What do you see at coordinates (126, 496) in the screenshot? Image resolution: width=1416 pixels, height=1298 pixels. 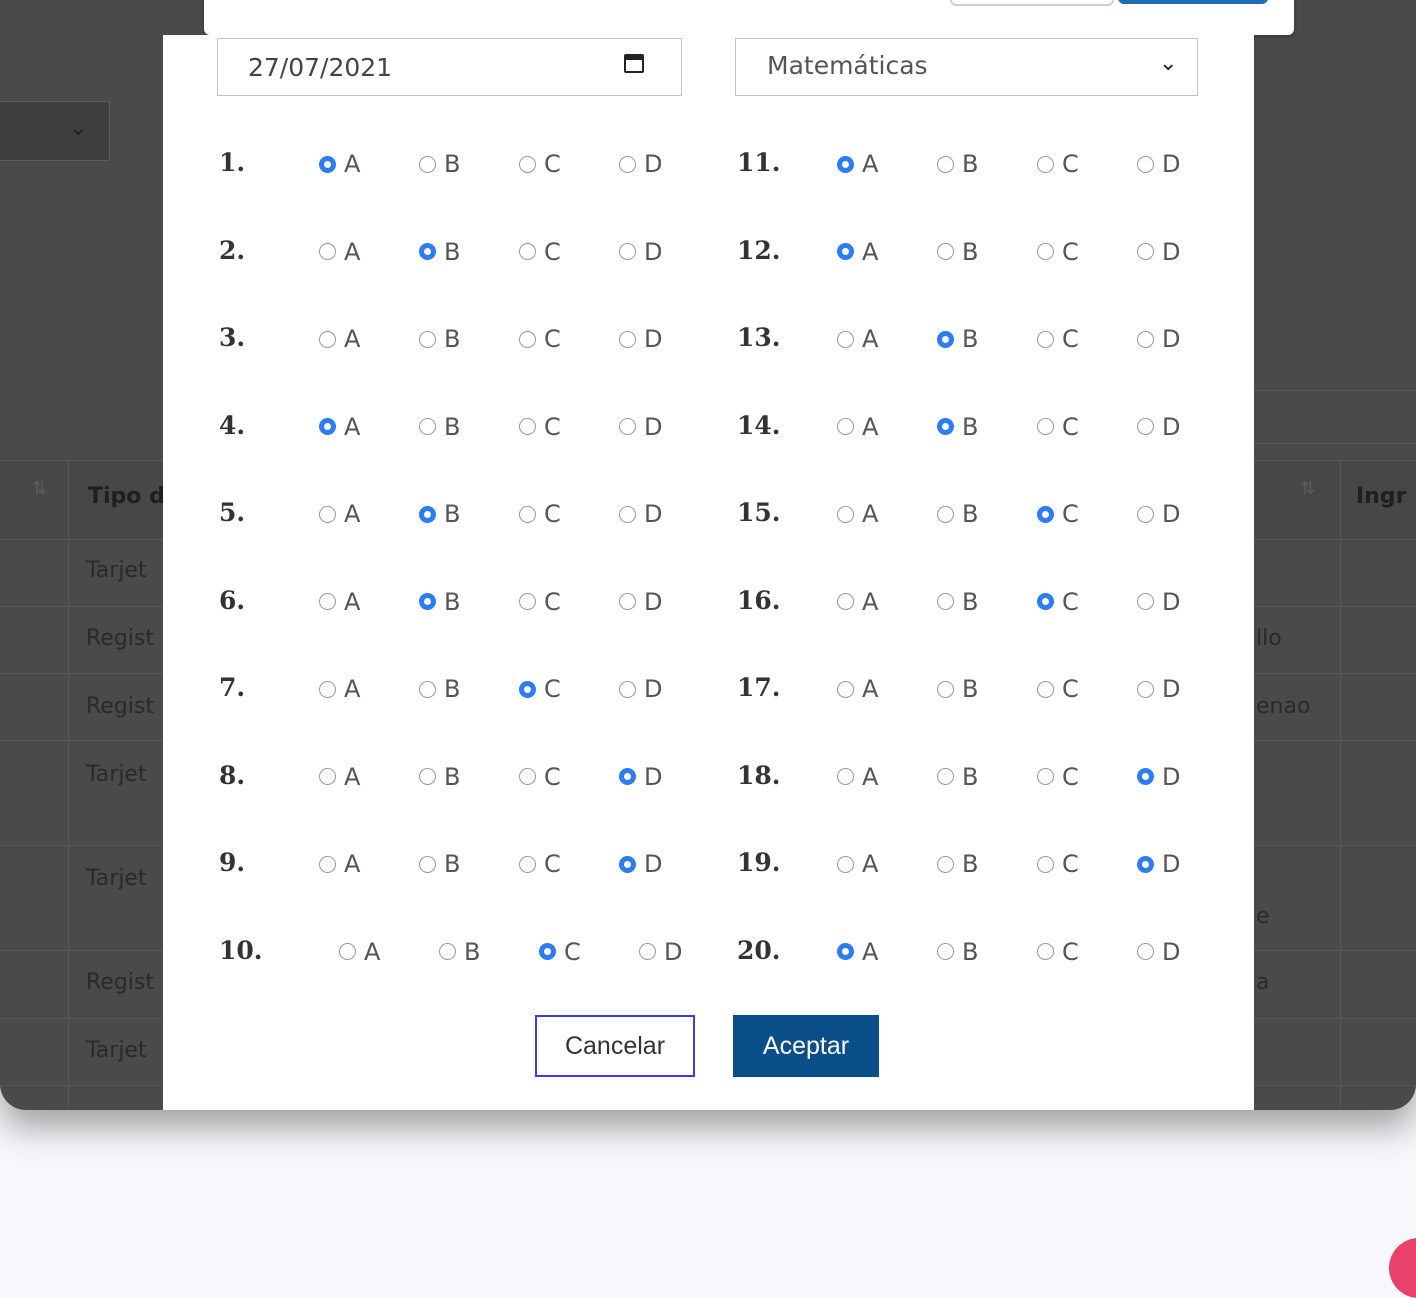 I see `background-header-tipo: Tipo d` at bounding box center [126, 496].